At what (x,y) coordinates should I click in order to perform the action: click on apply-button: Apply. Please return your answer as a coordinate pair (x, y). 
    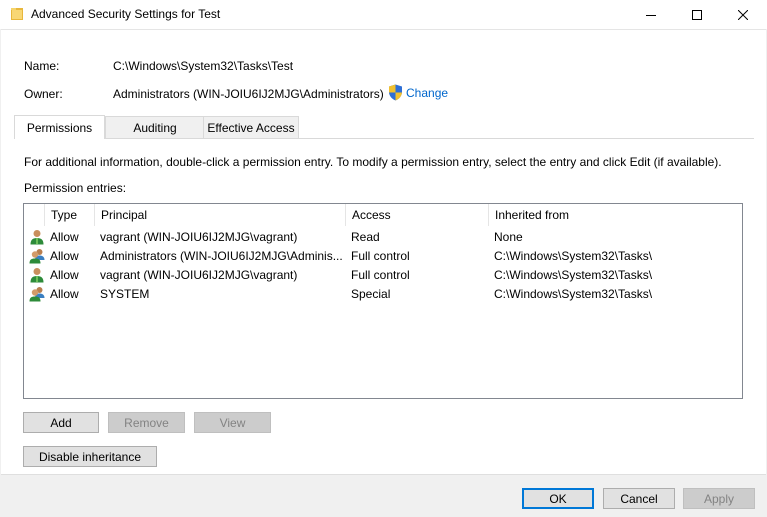
    Looking at the image, I should click on (719, 498).